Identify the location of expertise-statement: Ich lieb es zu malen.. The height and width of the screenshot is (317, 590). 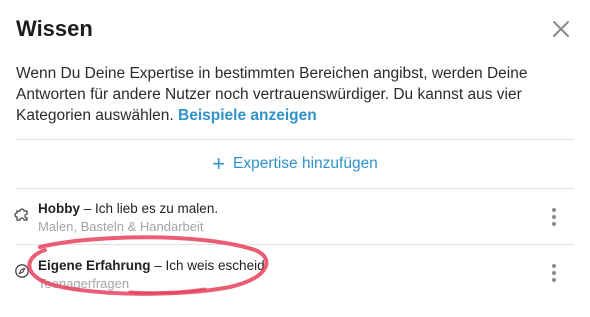
(157, 208).